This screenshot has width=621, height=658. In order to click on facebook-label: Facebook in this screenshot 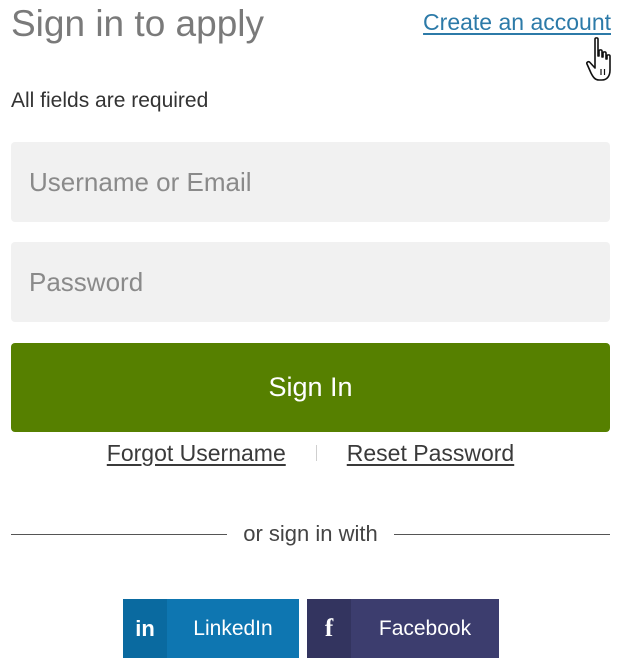, I will do `click(425, 628)`.